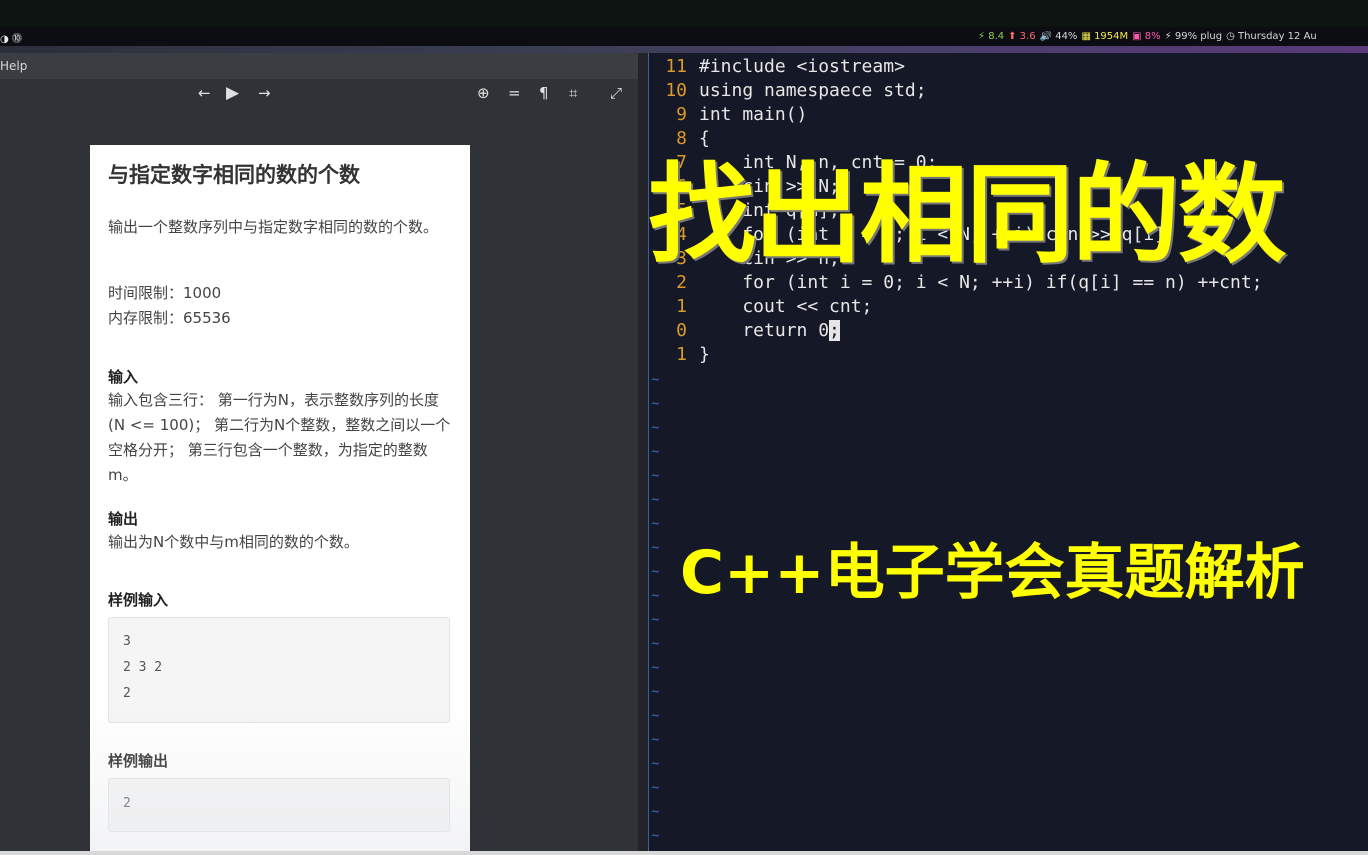 Image resolution: width=1368 pixels, height=855 pixels. Describe the element at coordinates (319, 66) in the screenshot. I see `menu-bar: Help` at that location.